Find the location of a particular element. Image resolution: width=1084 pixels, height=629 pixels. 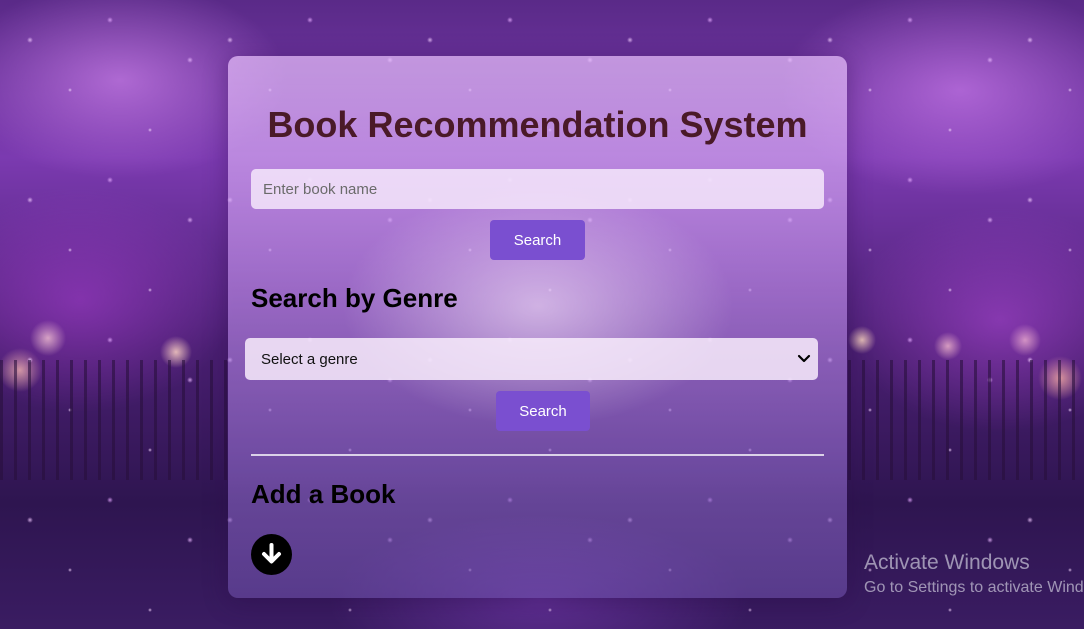

add-book-heading: Add a Book is located at coordinates (323, 494).